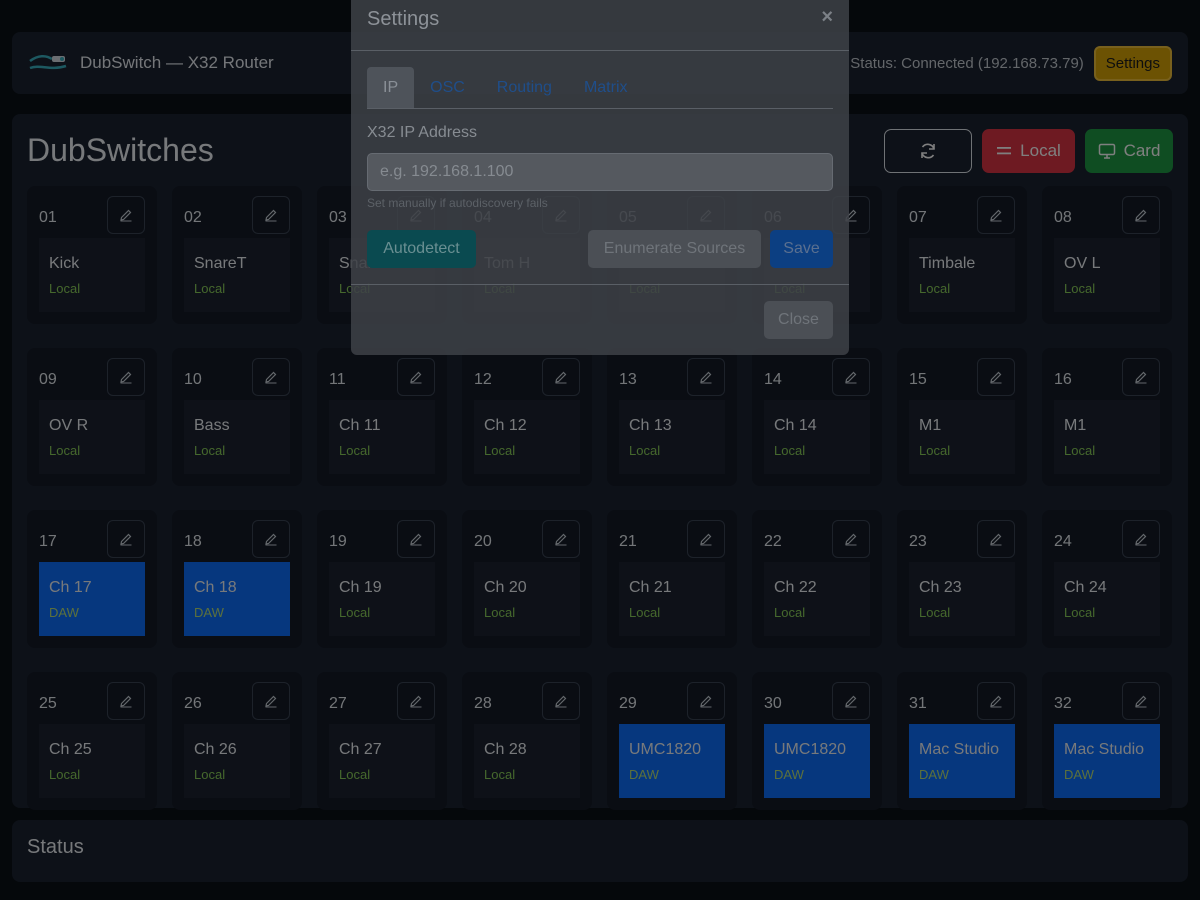  What do you see at coordinates (600, 172) in the screenshot?
I see `ip-address-input` at bounding box center [600, 172].